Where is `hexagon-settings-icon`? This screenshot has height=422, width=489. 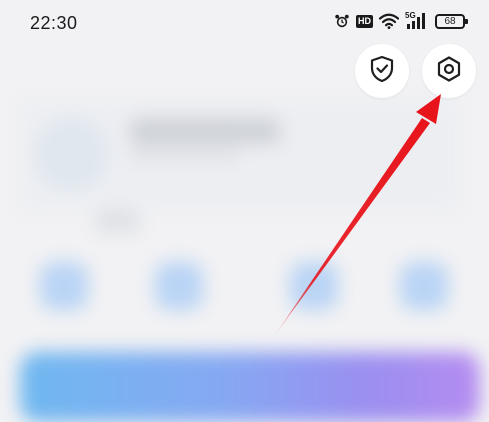 hexagon-settings-icon is located at coordinates (449, 71).